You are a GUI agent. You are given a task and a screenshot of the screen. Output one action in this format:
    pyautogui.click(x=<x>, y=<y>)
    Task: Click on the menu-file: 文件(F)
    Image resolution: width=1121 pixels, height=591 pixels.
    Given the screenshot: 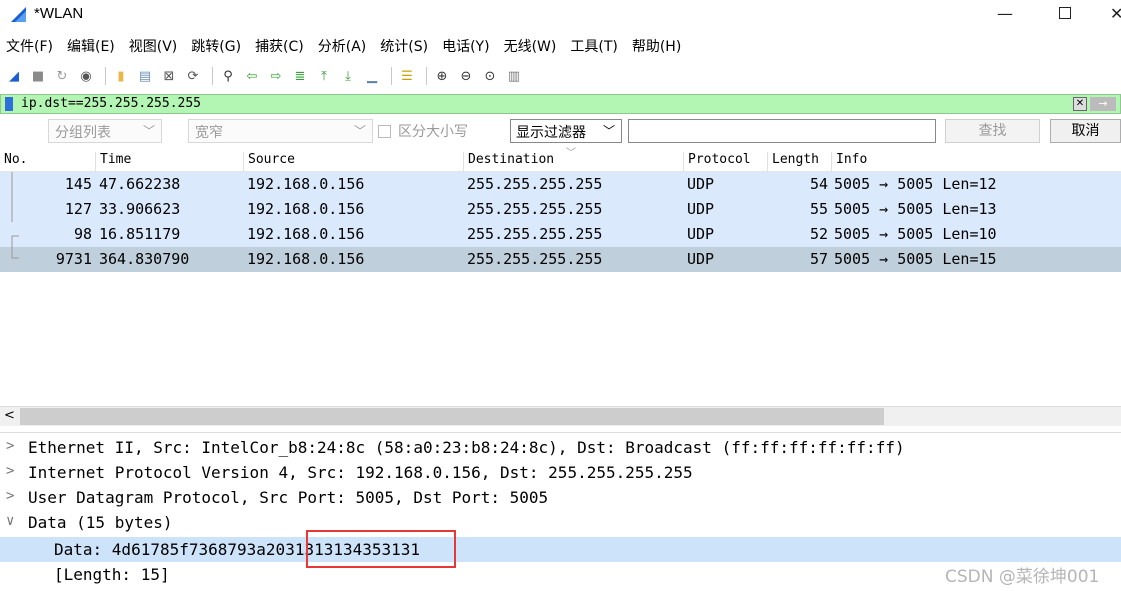 What is the action you would take?
    pyautogui.click(x=29, y=47)
    